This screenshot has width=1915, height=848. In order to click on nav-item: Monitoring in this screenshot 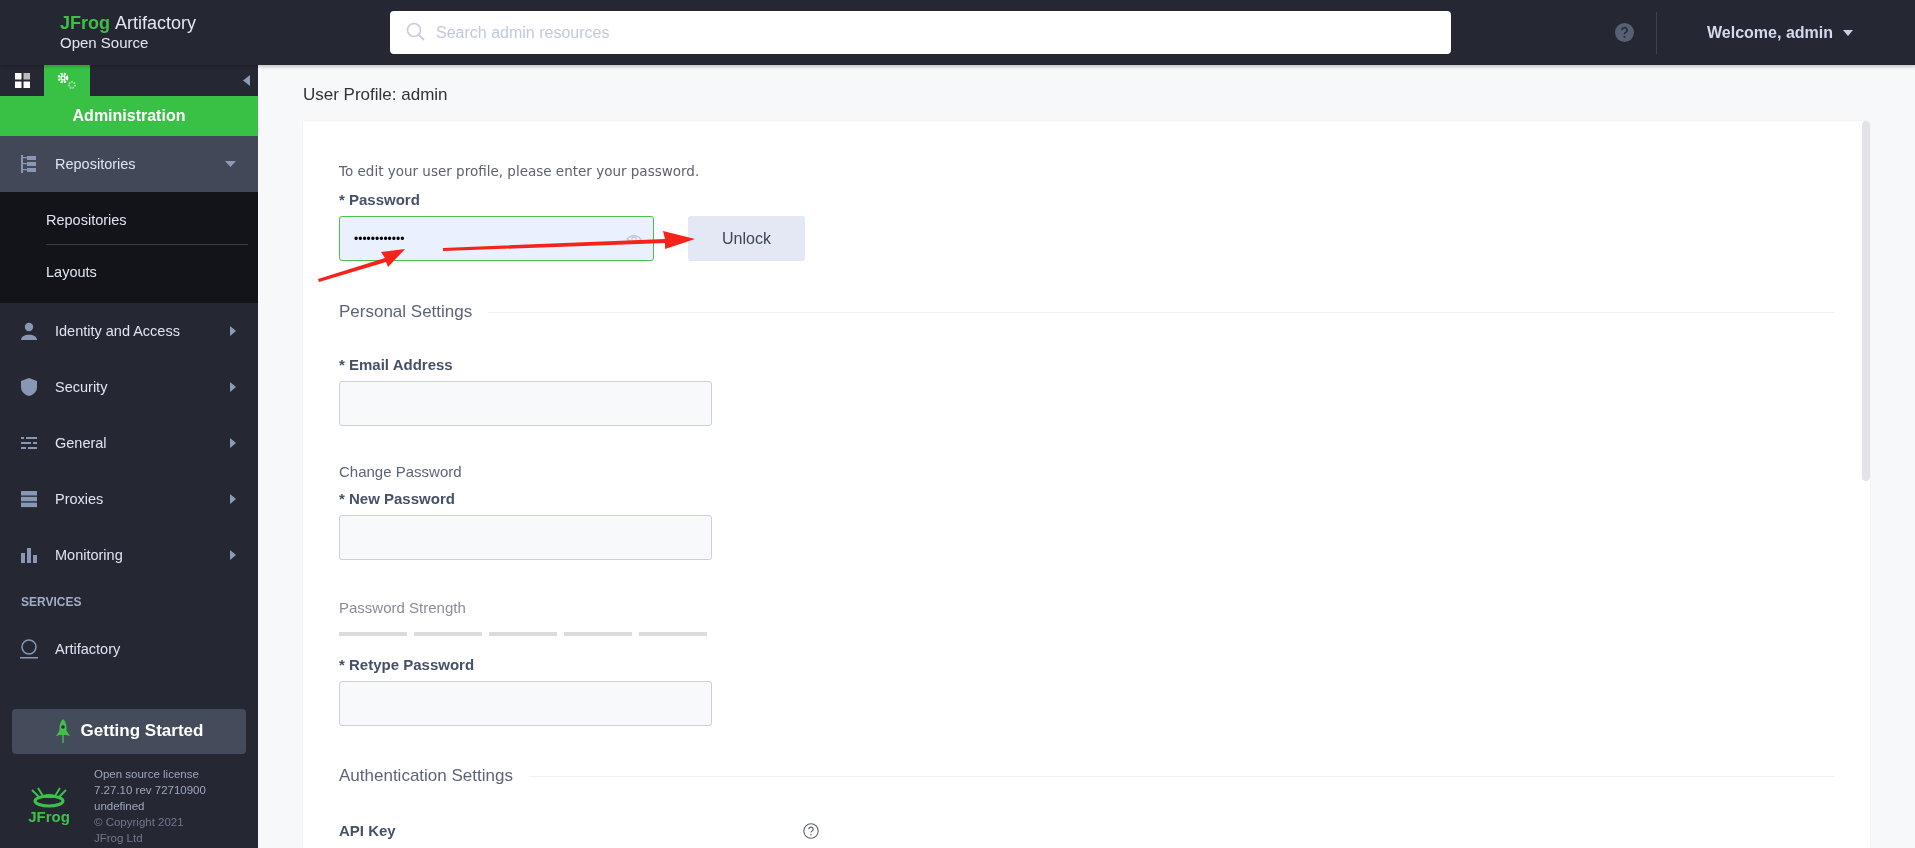, I will do `click(129, 555)`.